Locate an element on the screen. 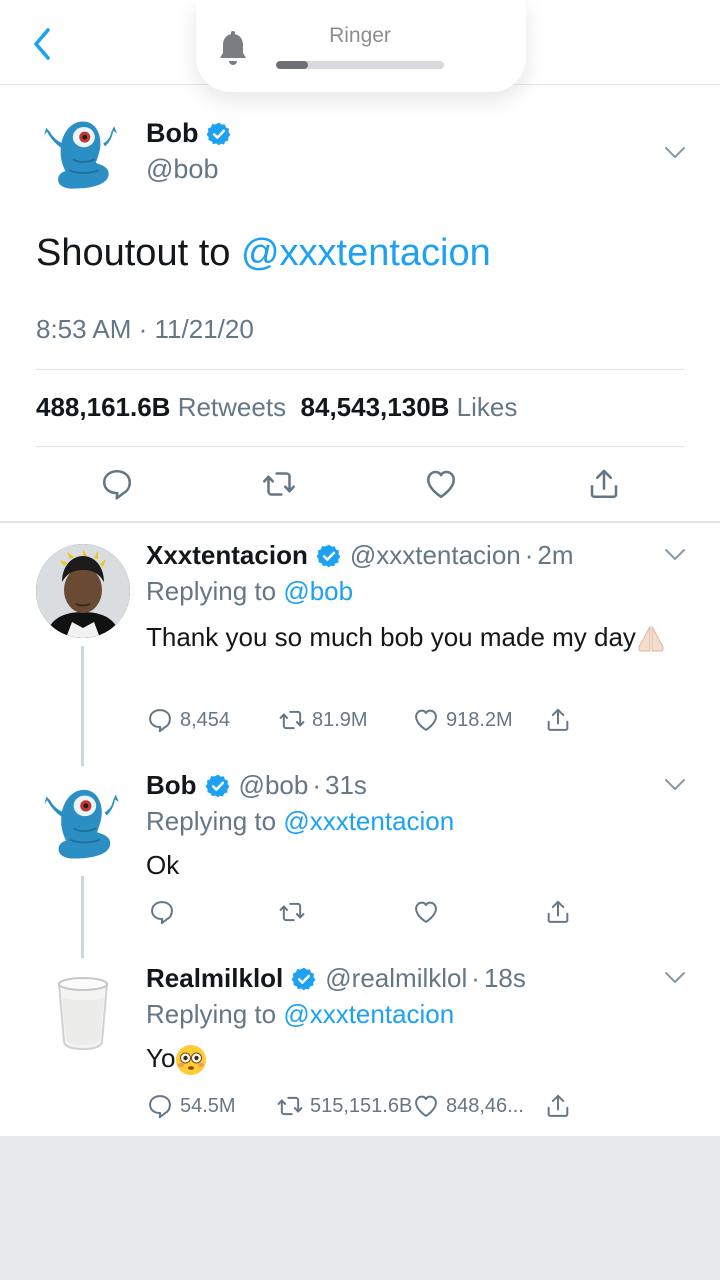  retweet-button: 515,151.6B is located at coordinates (344, 1106).